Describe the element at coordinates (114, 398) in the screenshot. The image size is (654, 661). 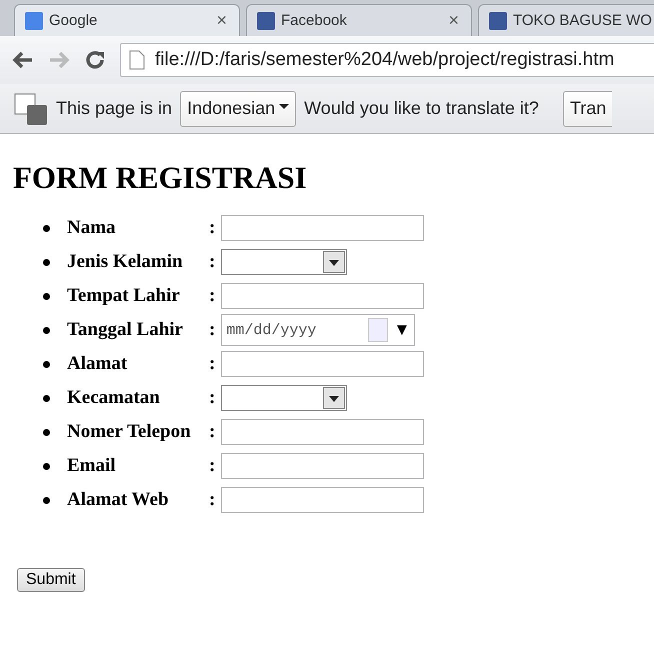
I see `field-label: Kecamatan` at that location.